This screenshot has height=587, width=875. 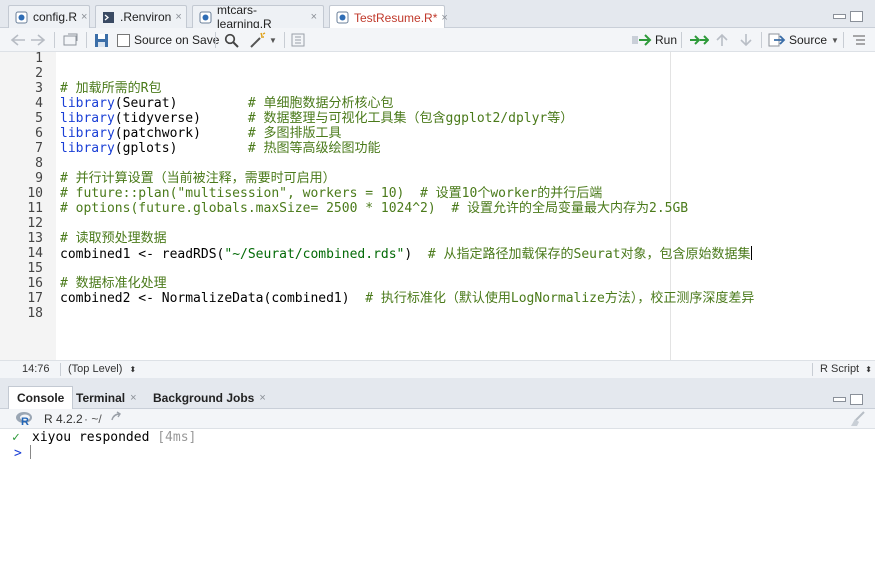 I want to click on argument: (patchwork), so click(x=157, y=133).